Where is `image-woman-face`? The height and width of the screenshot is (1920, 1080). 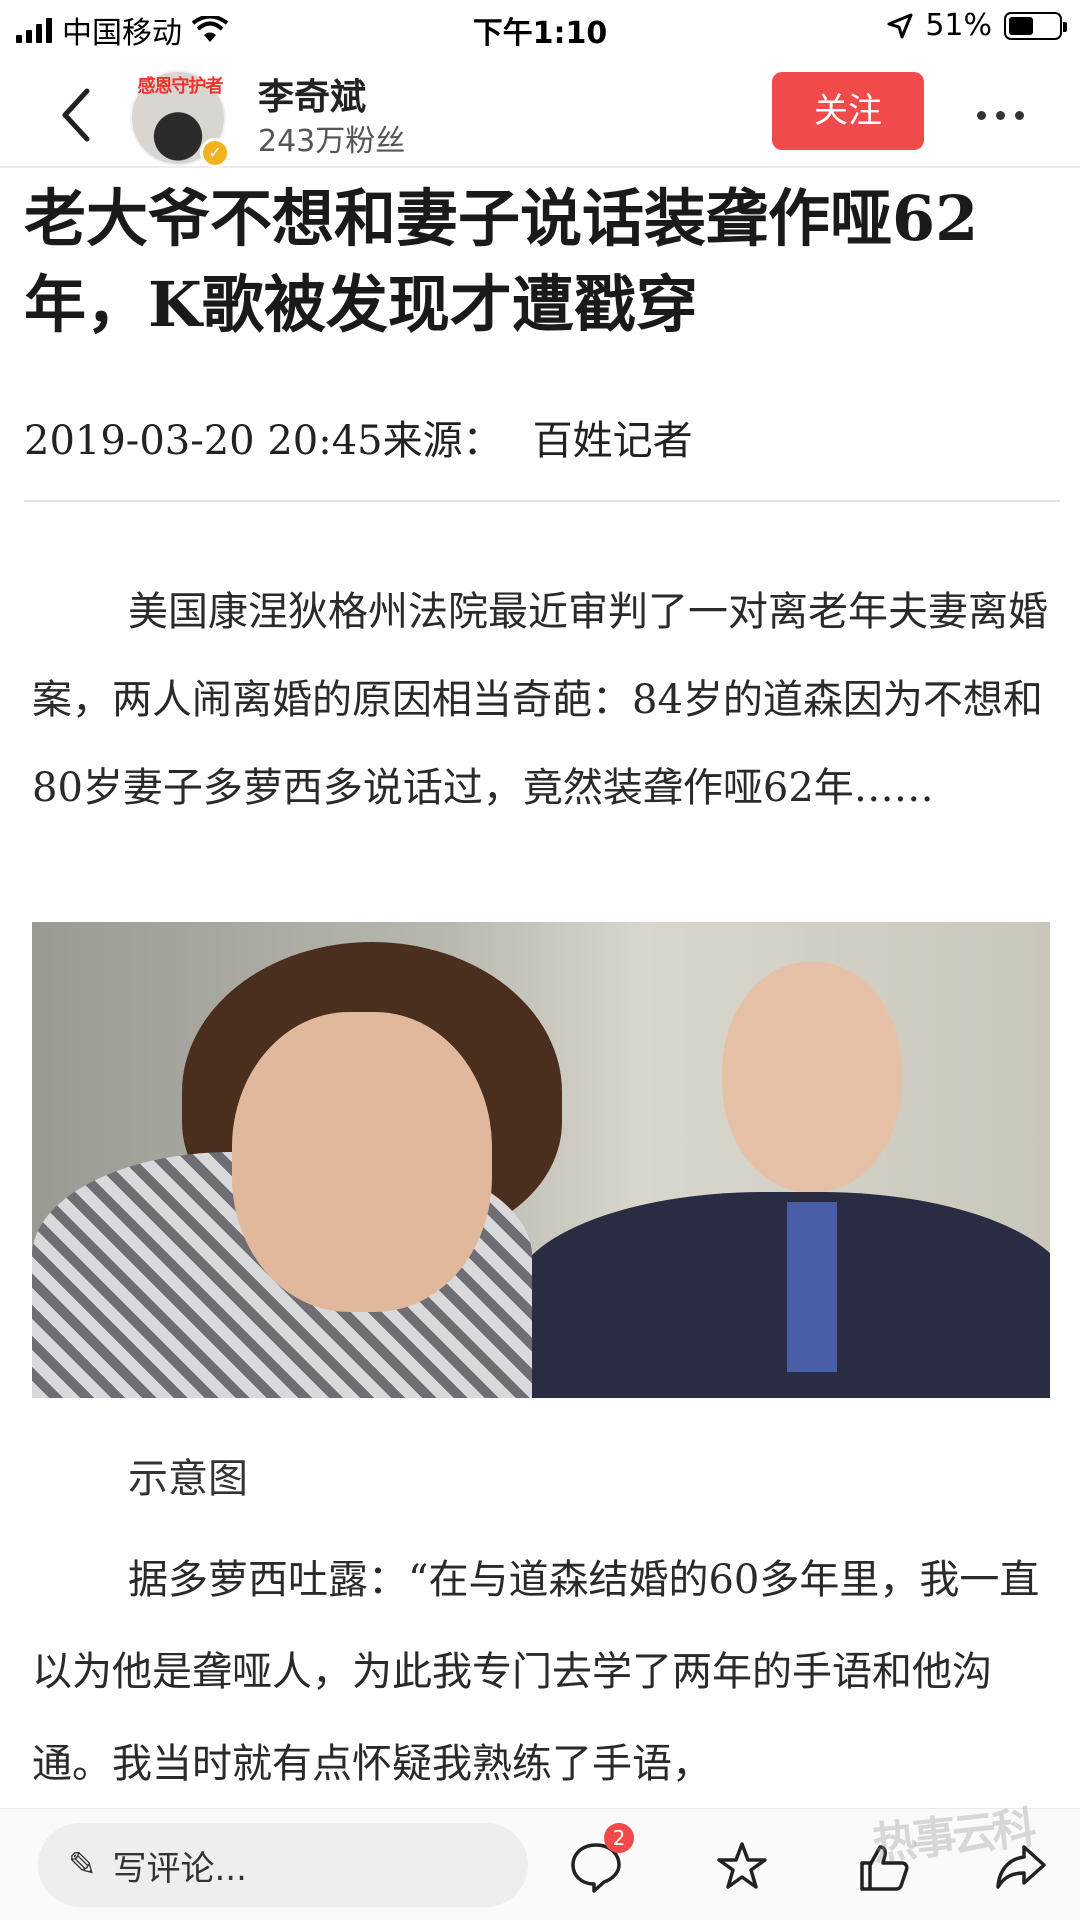
image-woman-face is located at coordinates (362, 1162).